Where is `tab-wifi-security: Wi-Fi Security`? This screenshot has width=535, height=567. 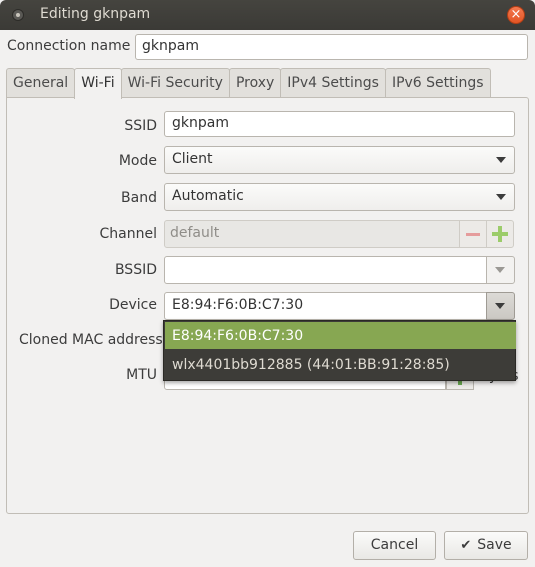 tab-wifi-security: Wi-Fi Security is located at coordinates (175, 83).